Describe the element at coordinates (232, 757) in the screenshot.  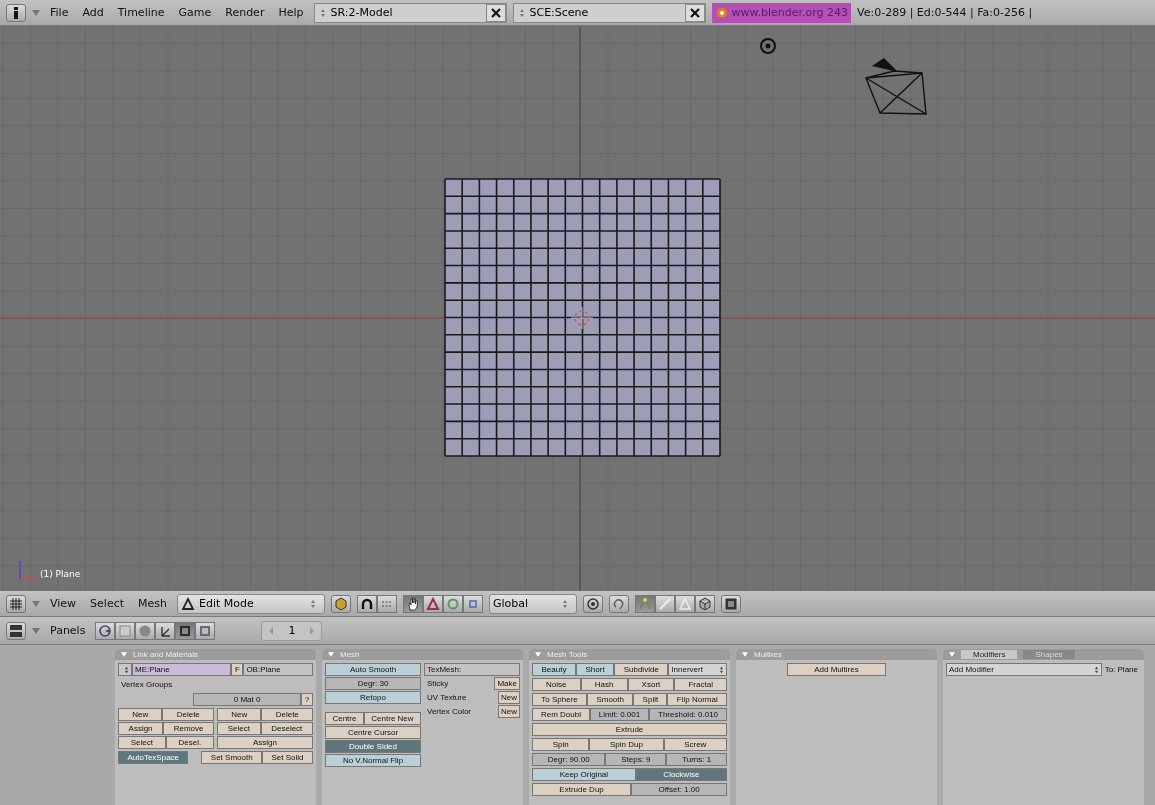
I see `panel-button: Set Smooth` at that location.